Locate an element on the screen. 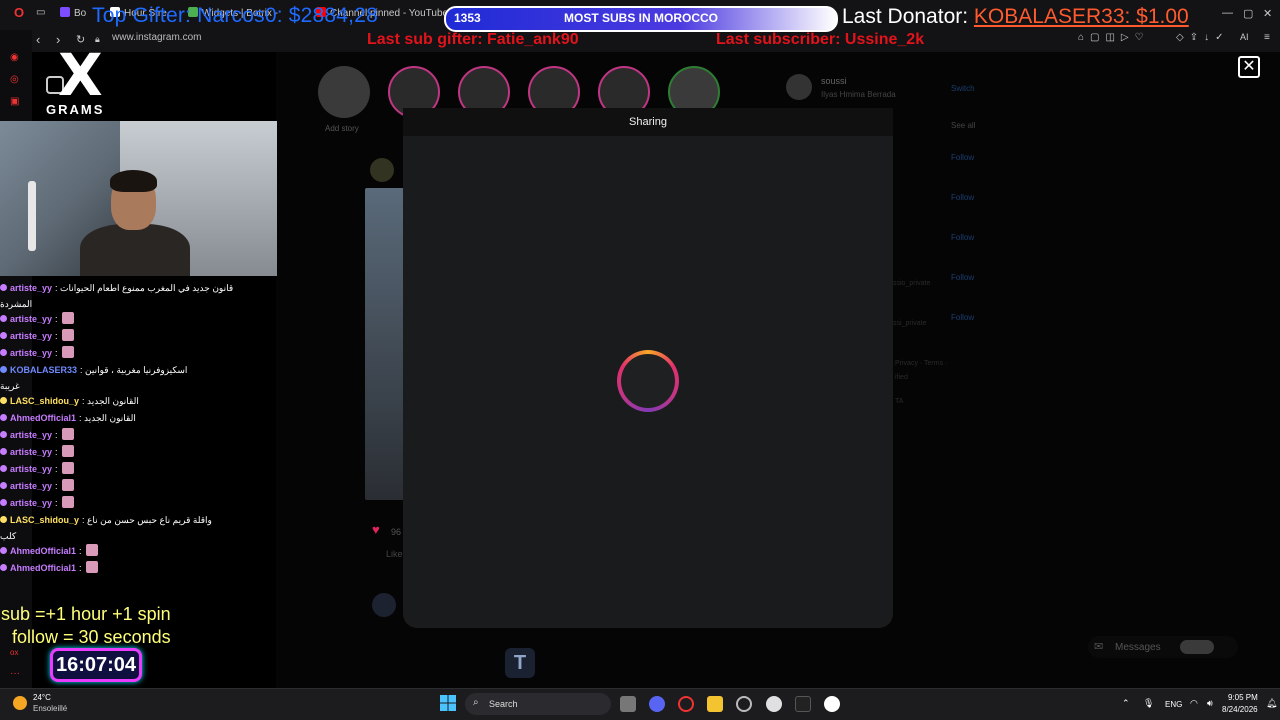  webcam-light is located at coordinates (32, 216).